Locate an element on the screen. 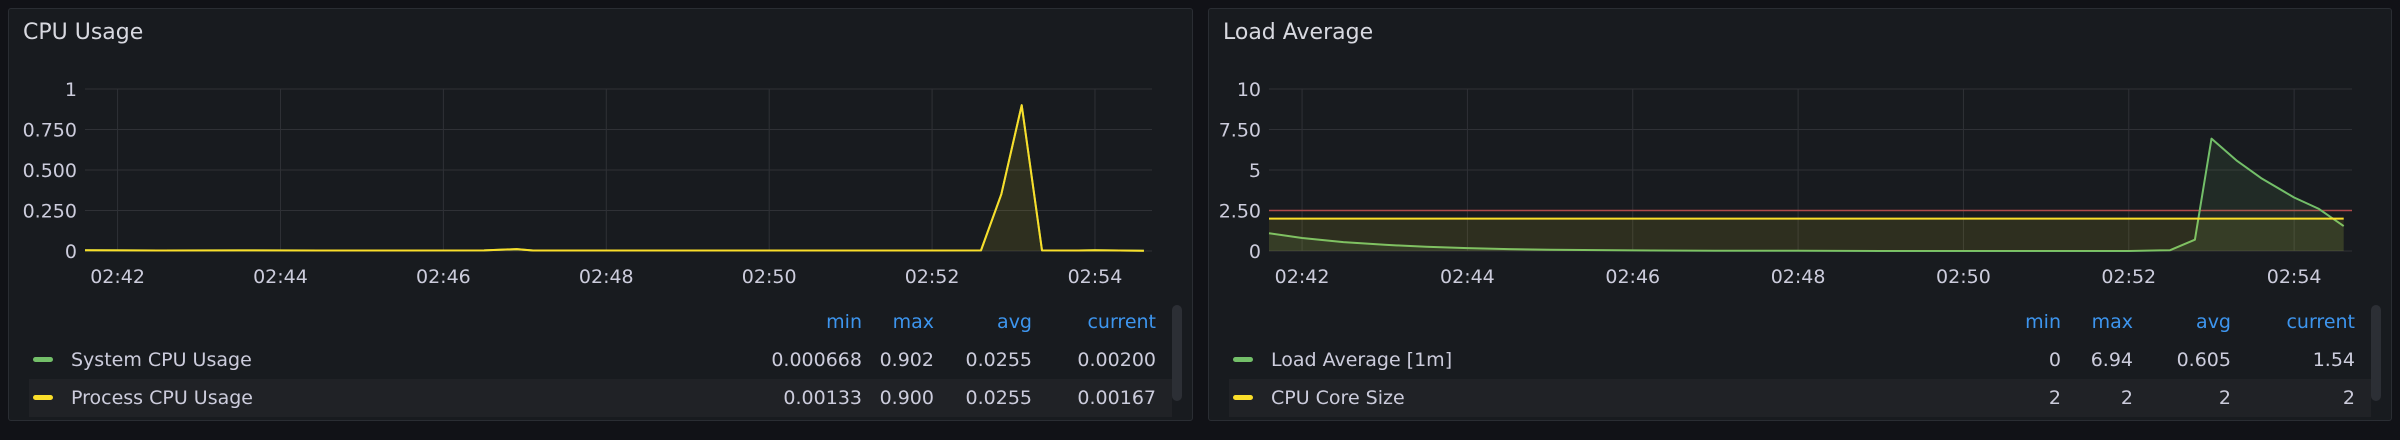  series-max: 0.900 is located at coordinates (906, 398).